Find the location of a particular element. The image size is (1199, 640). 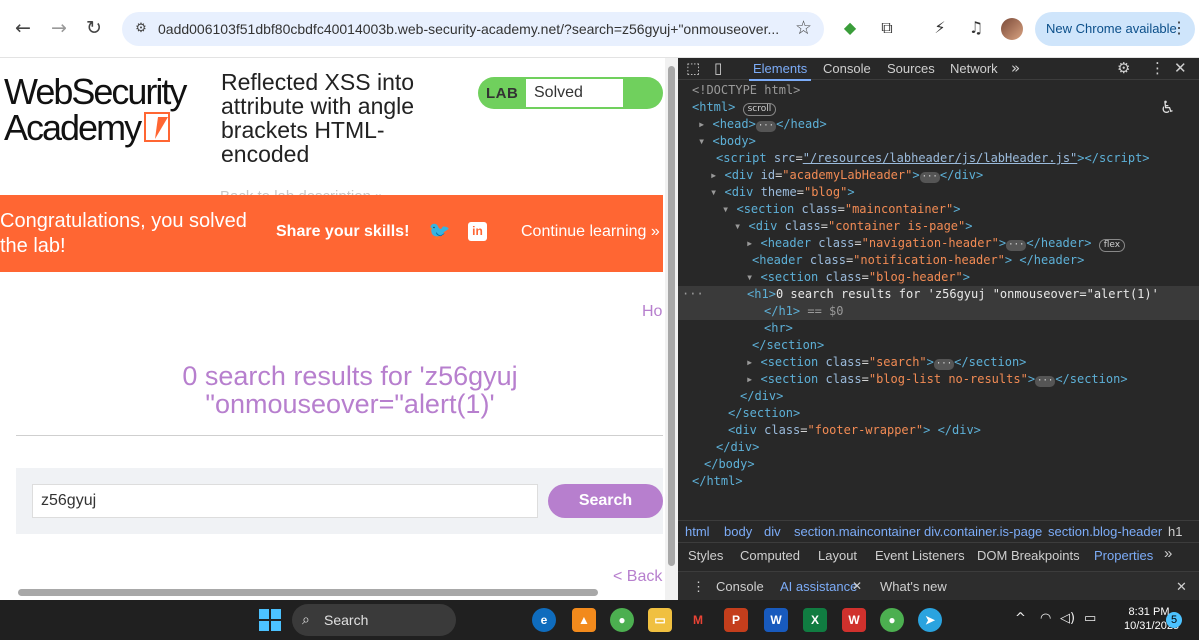

search-form: z56gyuj Search is located at coordinates (339, 501).